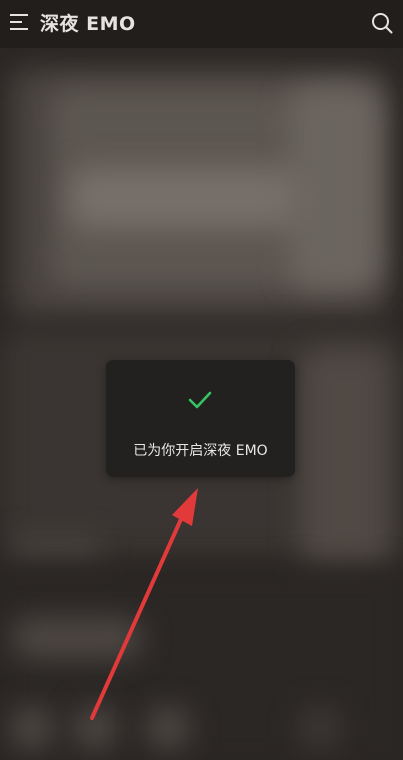  I want to click on blurred-caption, so click(57, 548).